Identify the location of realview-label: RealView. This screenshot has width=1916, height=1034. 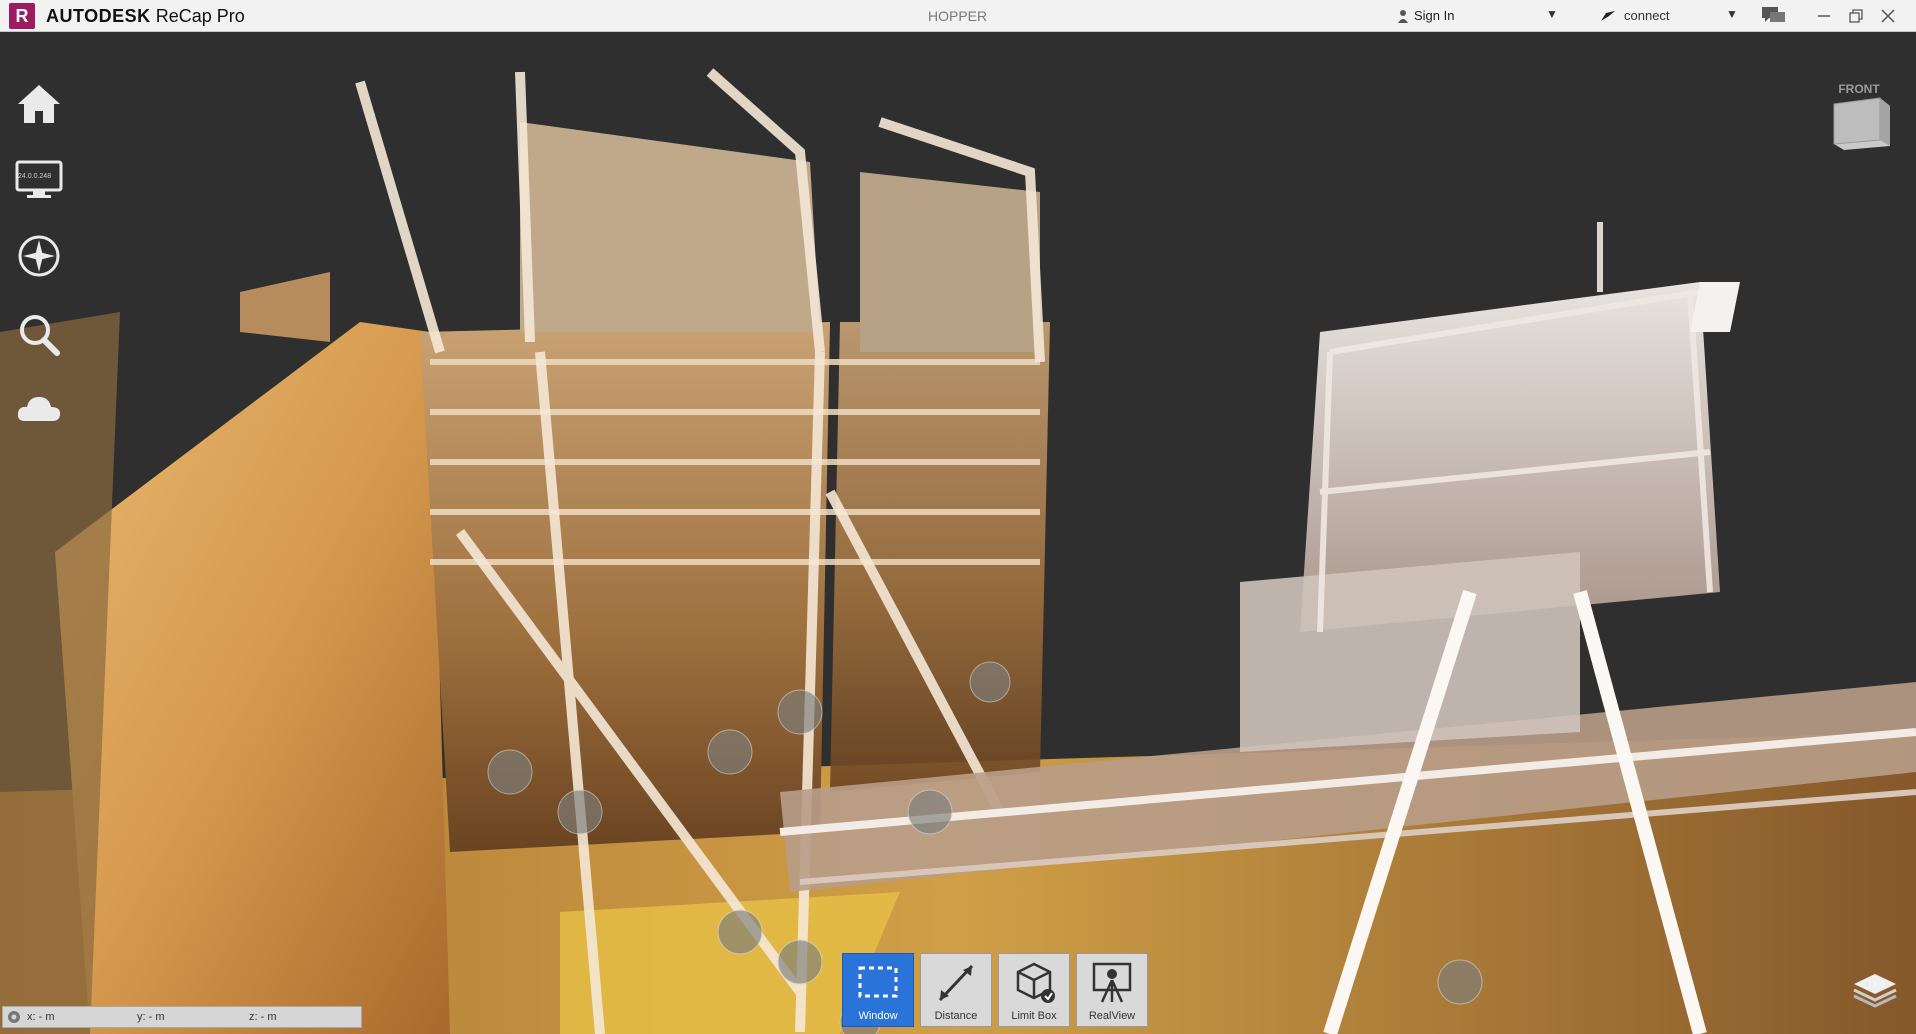
(1112, 1016).